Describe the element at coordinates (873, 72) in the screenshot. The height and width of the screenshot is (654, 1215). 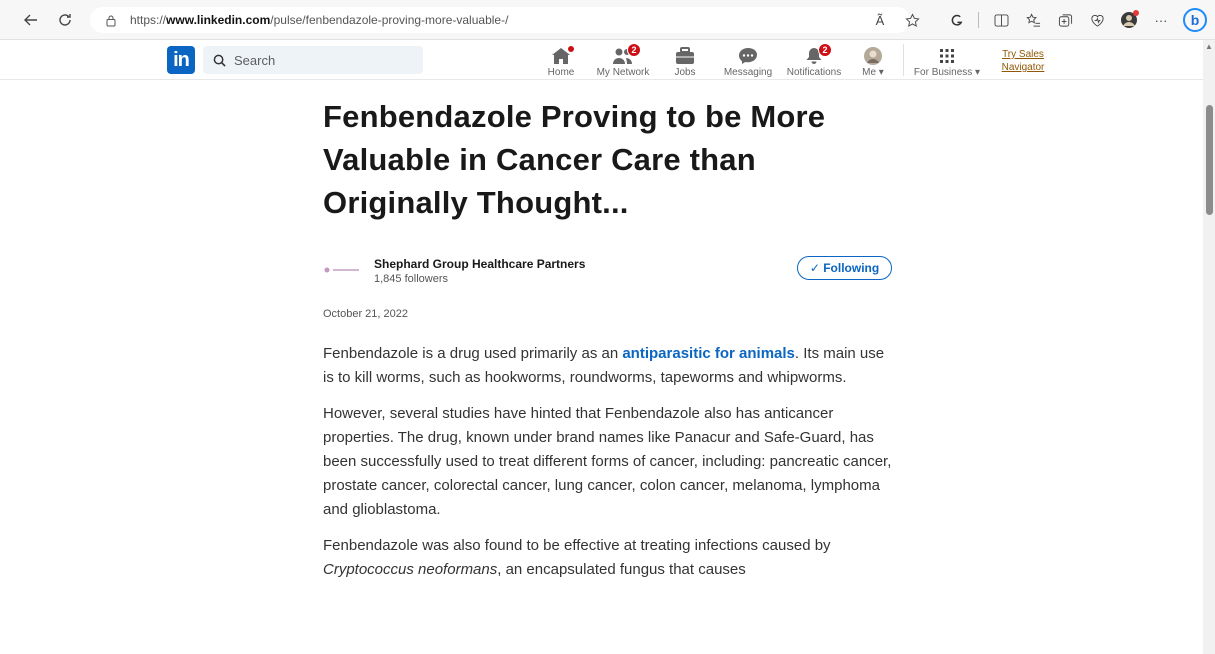
I see `nav-me-label: Me ▾` at that location.